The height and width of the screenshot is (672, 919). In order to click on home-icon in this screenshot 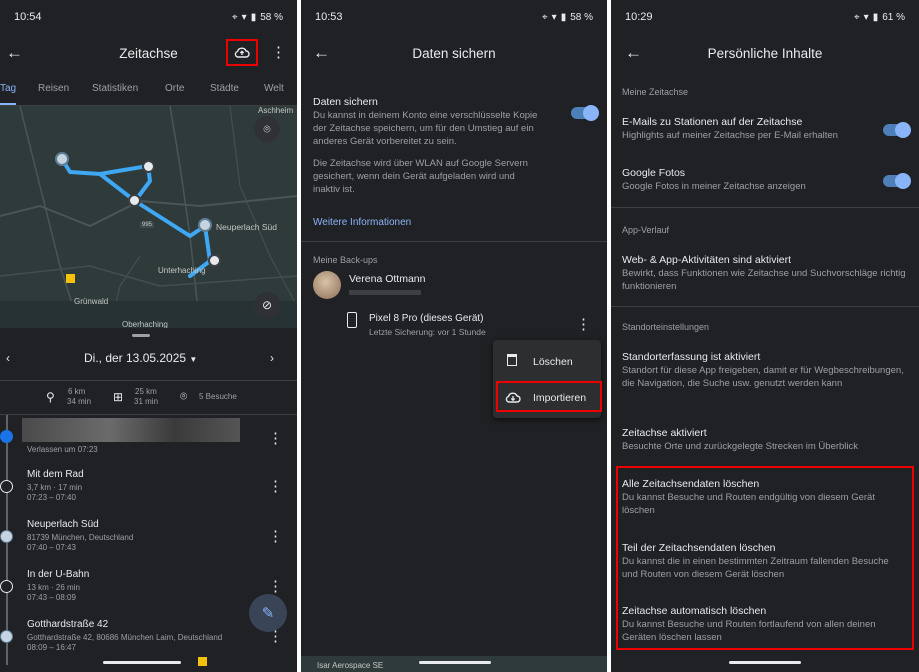, I will do `click(6, 436)`.